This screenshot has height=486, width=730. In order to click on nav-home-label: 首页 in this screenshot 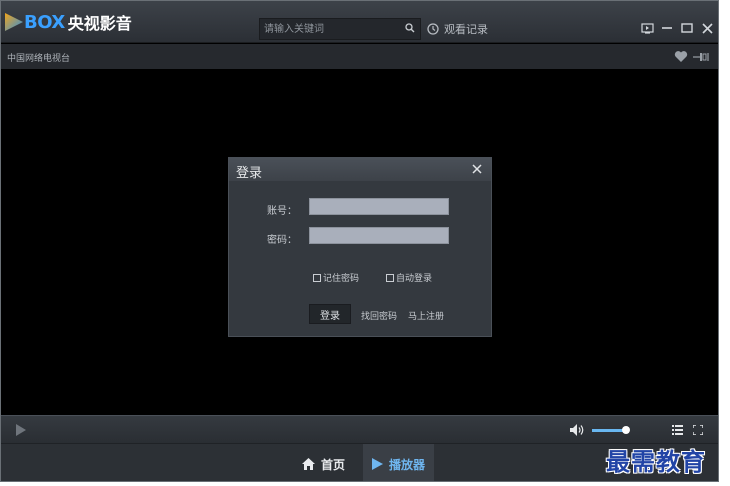, I will do `click(333, 464)`.